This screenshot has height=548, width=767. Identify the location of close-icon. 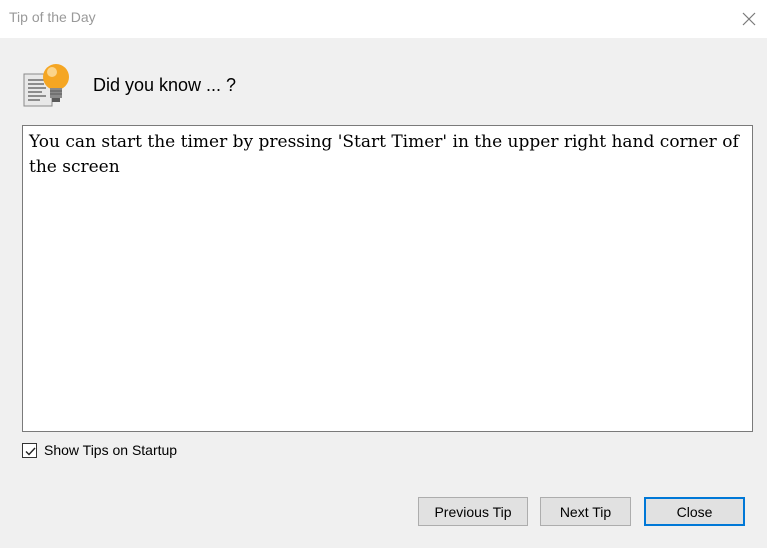
(749, 19).